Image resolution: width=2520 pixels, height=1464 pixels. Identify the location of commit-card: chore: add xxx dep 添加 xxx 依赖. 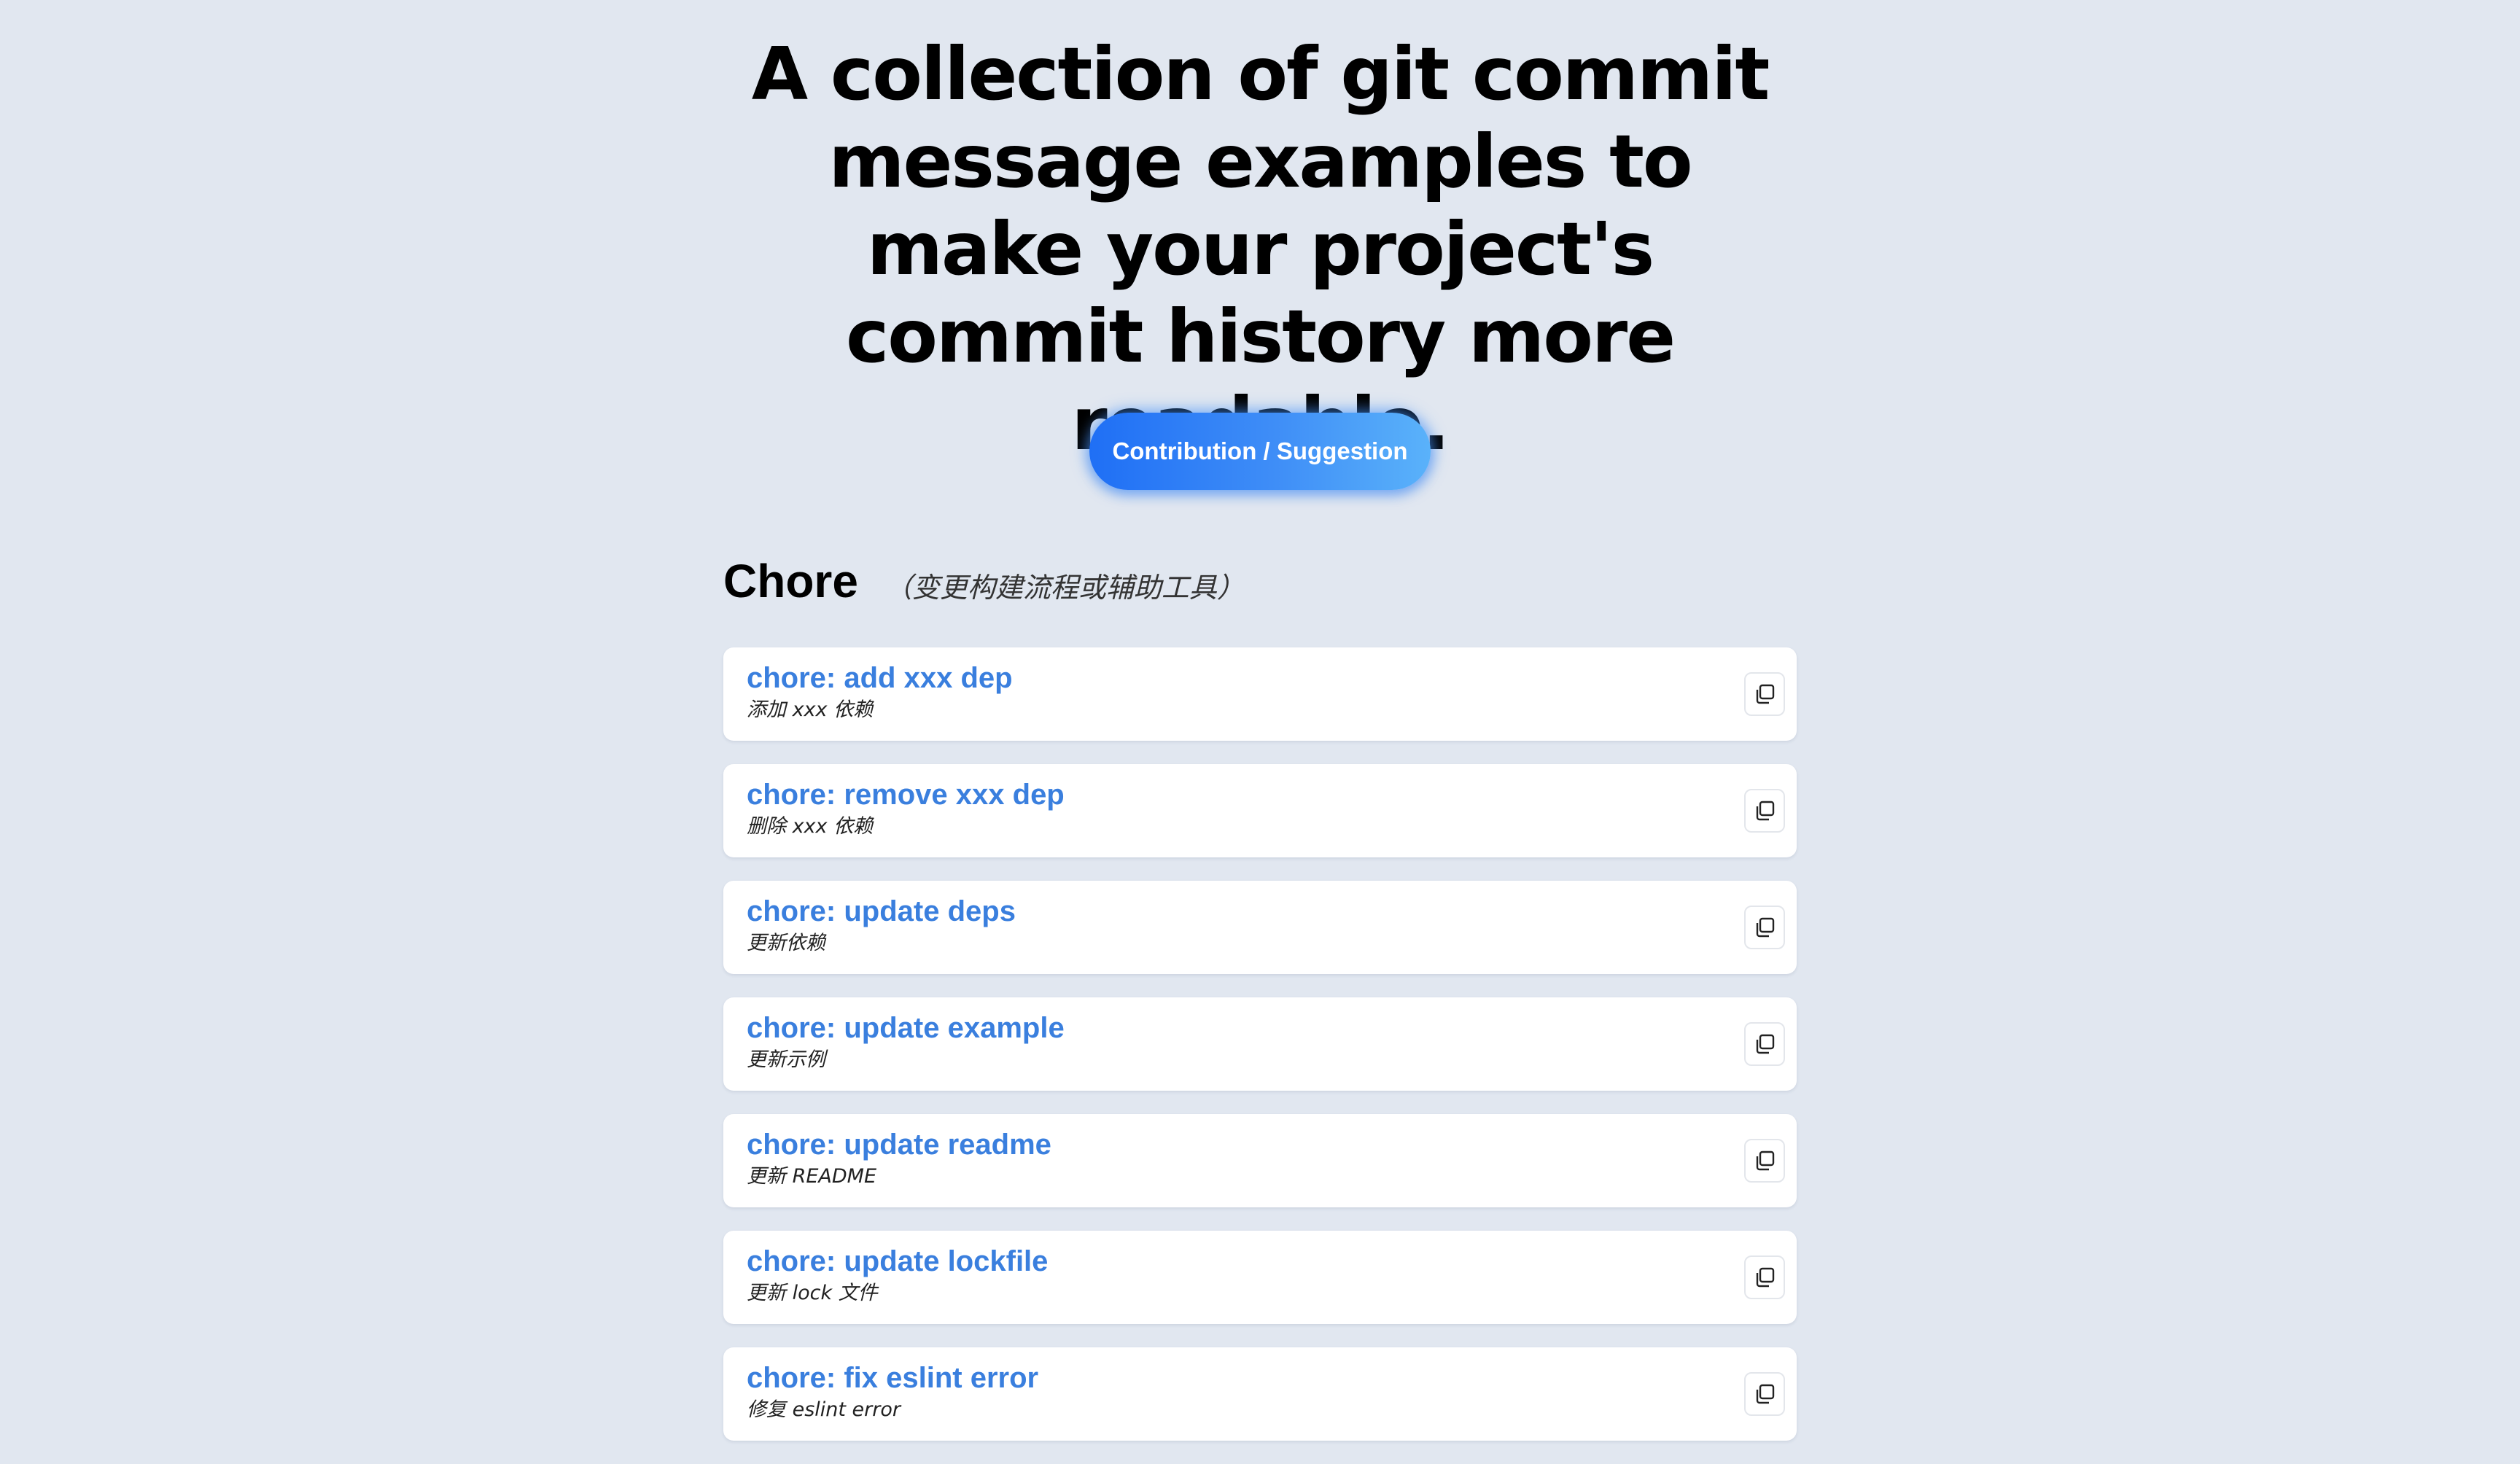
(1260, 694).